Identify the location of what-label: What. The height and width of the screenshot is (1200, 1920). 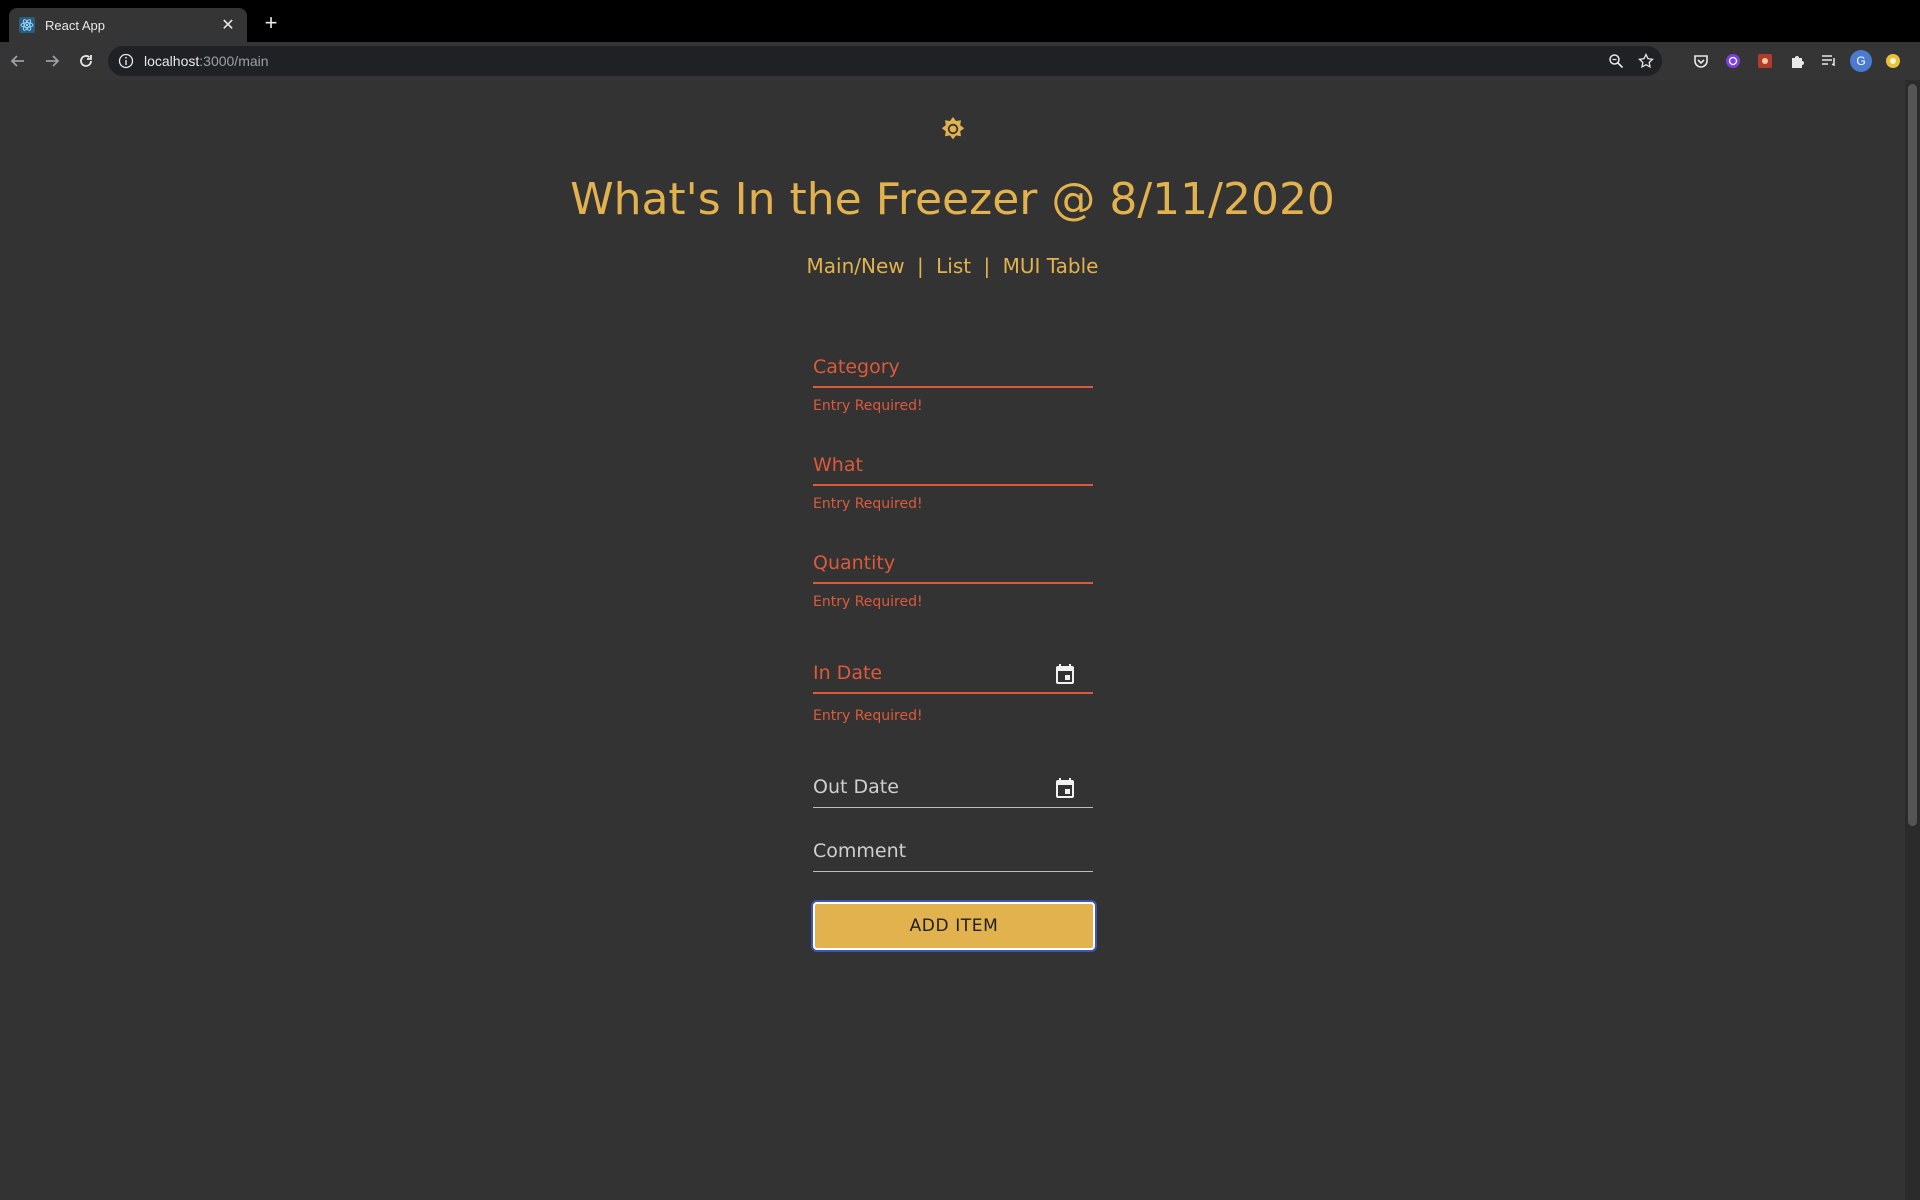
(838, 465).